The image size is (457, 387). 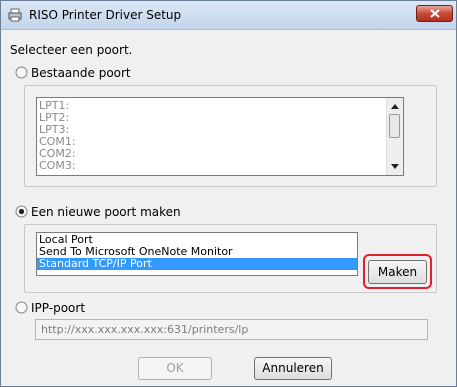 What do you see at coordinates (175, 368) in the screenshot?
I see `ok-button: OK` at bounding box center [175, 368].